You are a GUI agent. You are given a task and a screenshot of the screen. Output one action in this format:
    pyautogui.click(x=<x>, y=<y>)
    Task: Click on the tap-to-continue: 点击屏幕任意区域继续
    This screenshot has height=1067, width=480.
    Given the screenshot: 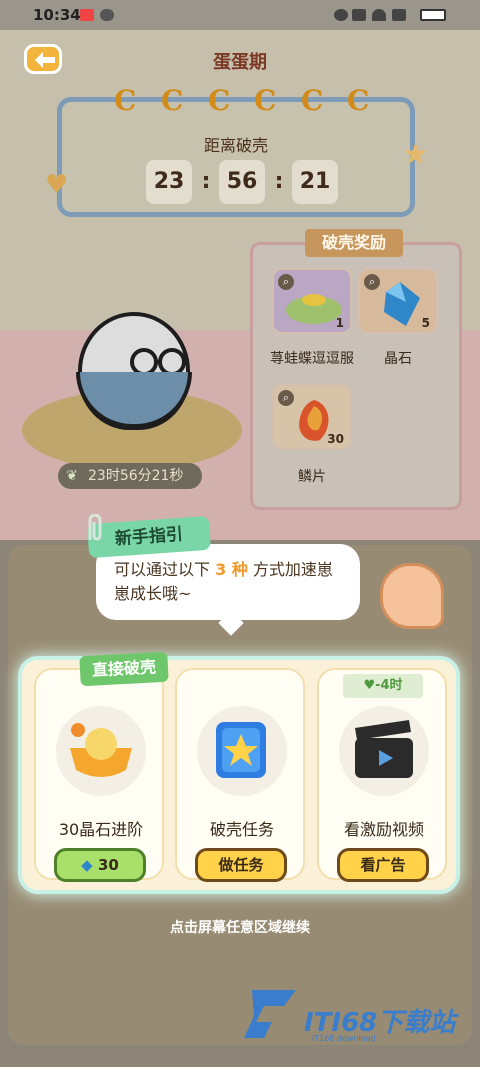 What is the action you would take?
    pyautogui.click(x=240, y=927)
    